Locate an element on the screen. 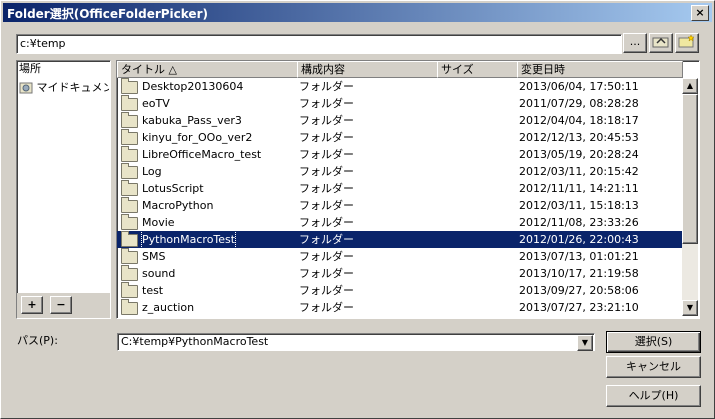 This screenshot has height=419, width=715. table-row: Movie フォルダー 2012/11/08, 23:33:26 is located at coordinates (399, 222).